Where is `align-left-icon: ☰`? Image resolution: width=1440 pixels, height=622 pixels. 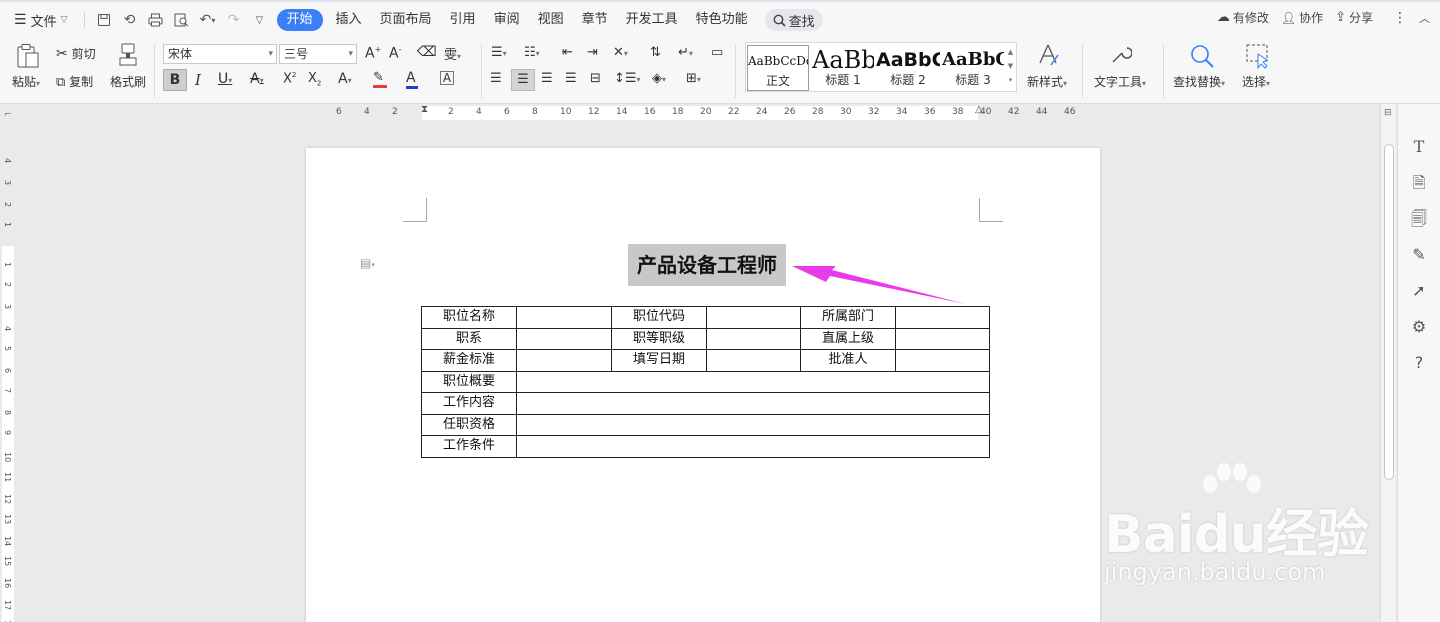
align-left-icon: ☰ is located at coordinates (496, 78).